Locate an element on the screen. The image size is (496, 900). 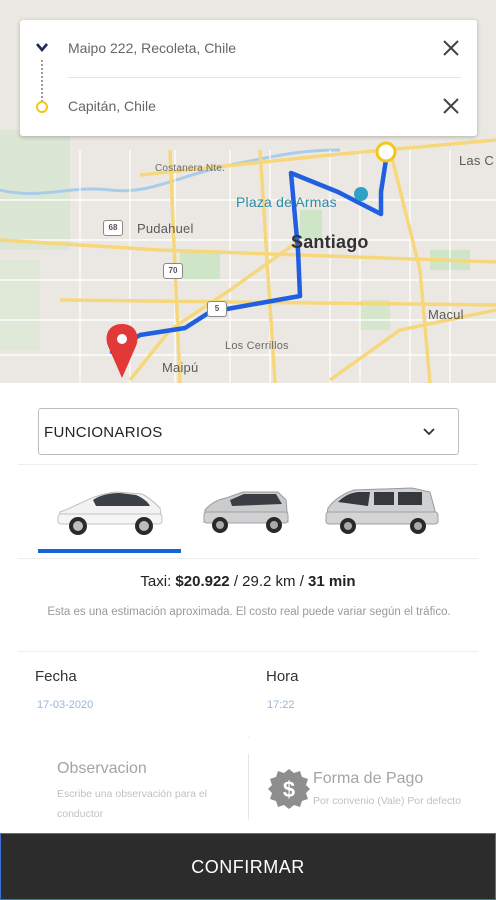
vehicle-option-hatchback is located at coordinates (259, 516).